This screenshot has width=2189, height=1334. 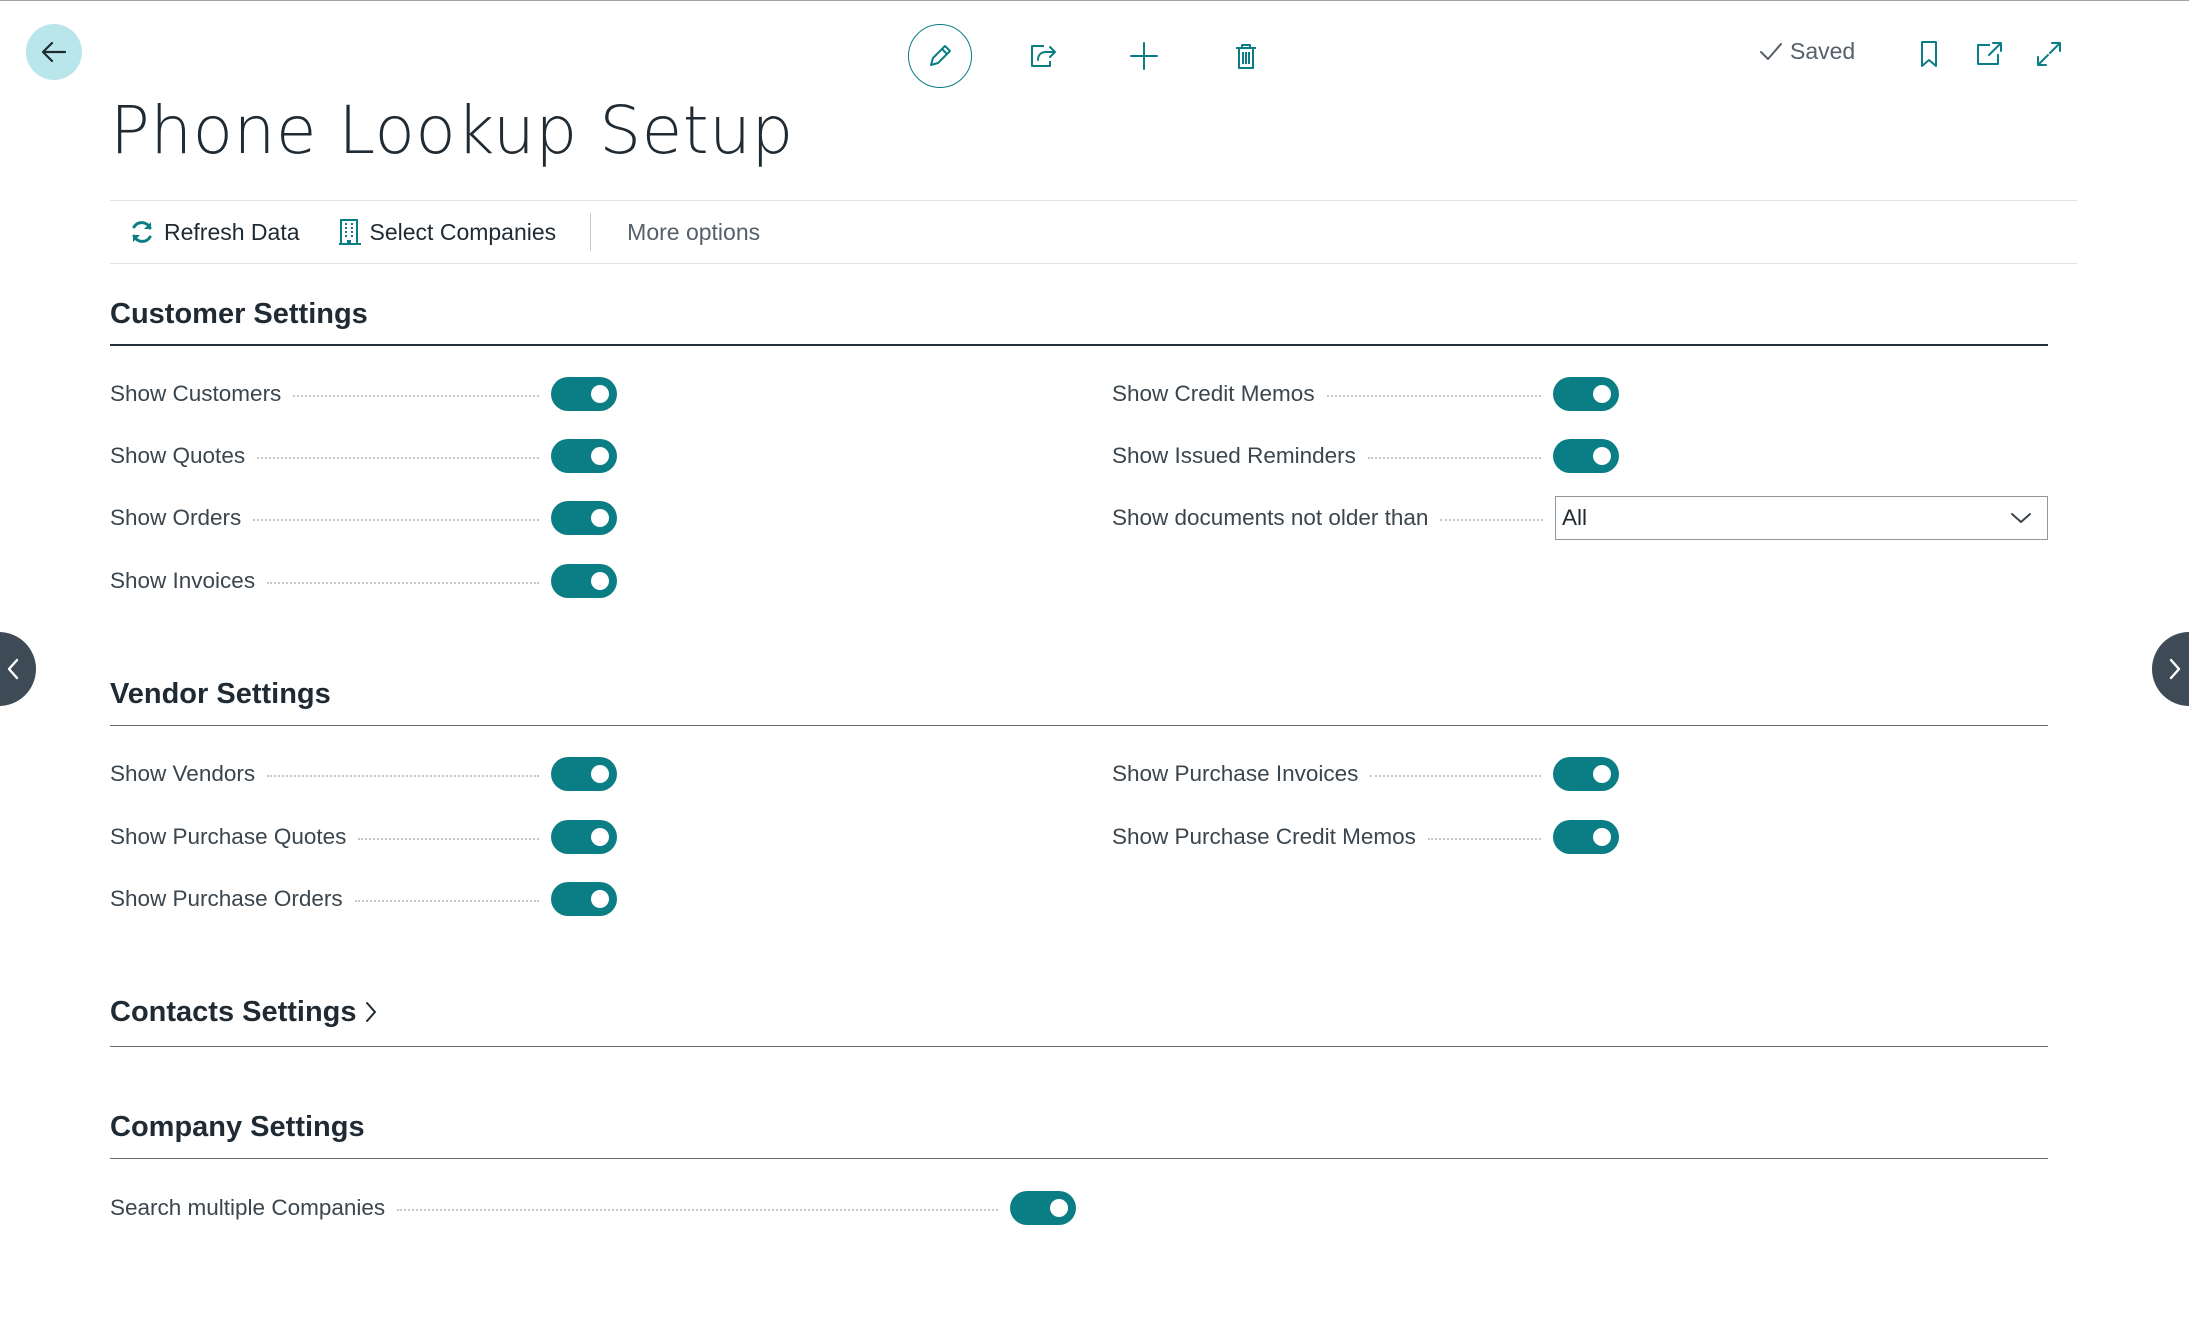 What do you see at coordinates (1586, 456) in the screenshot?
I see `show-issued-reminders-toggle` at bounding box center [1586, 456].